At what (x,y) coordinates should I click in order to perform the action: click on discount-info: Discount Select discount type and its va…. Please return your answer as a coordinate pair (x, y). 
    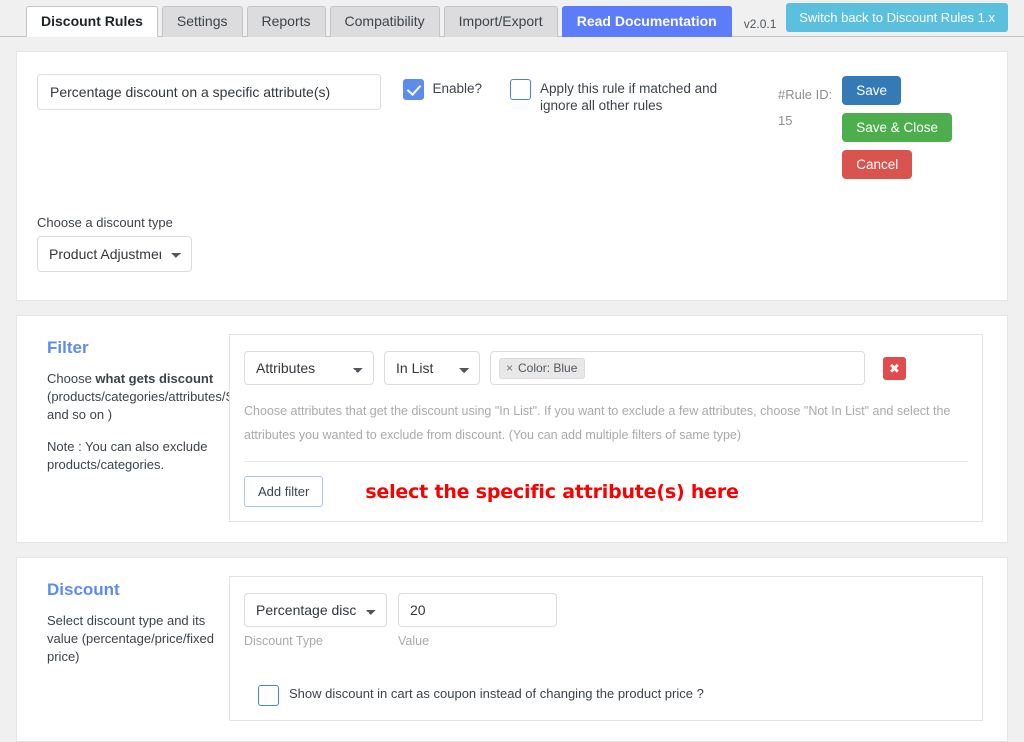
    Looking at the image, I should click on (131, 648).